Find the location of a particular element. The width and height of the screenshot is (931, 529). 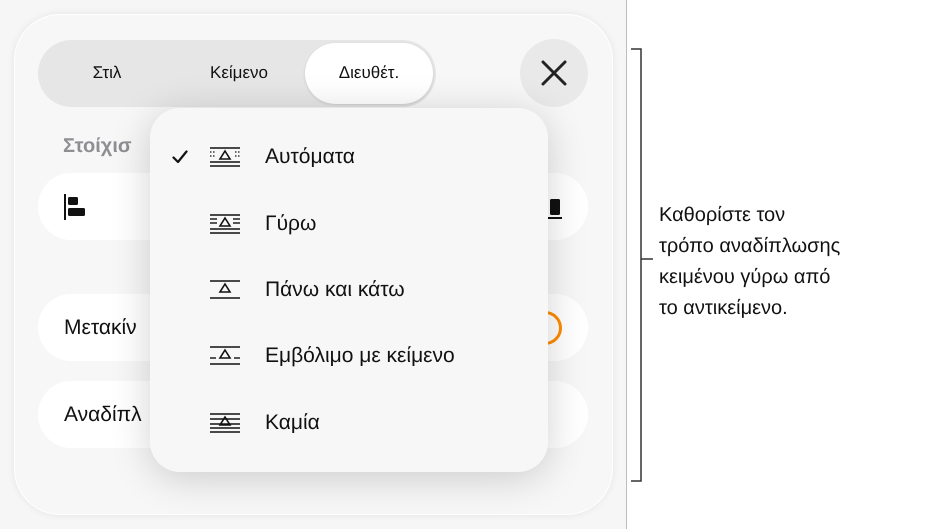

tab: Διευθέτ. is located at coordinates (369, 73).